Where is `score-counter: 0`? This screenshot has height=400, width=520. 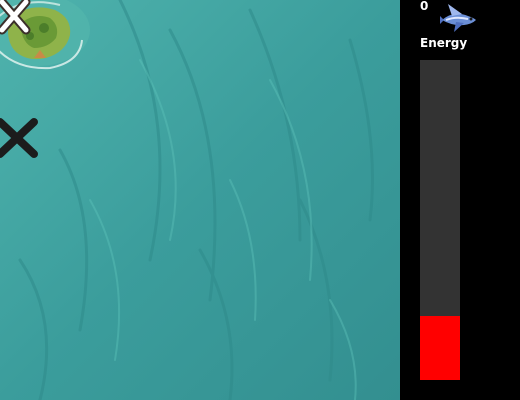
score-counter: 0 is located at coordinates (424, 6).